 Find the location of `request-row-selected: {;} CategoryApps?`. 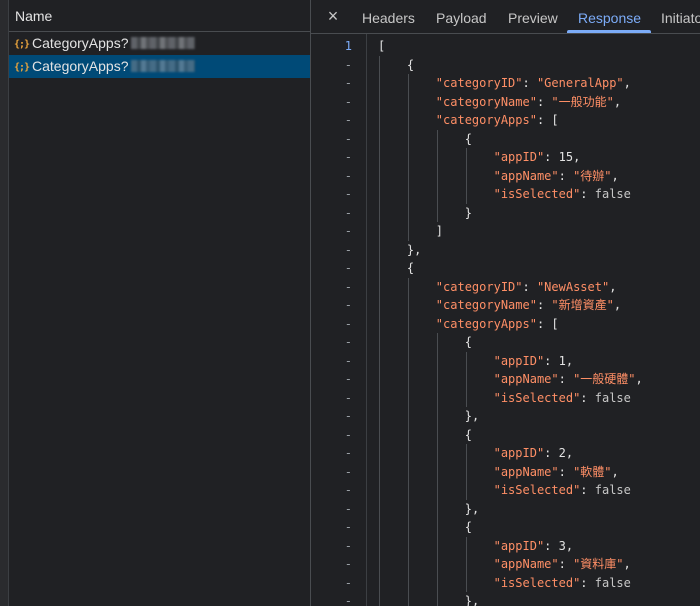

request-row-selected: {;} CategoryApps? is located at coordinates (159, 66).